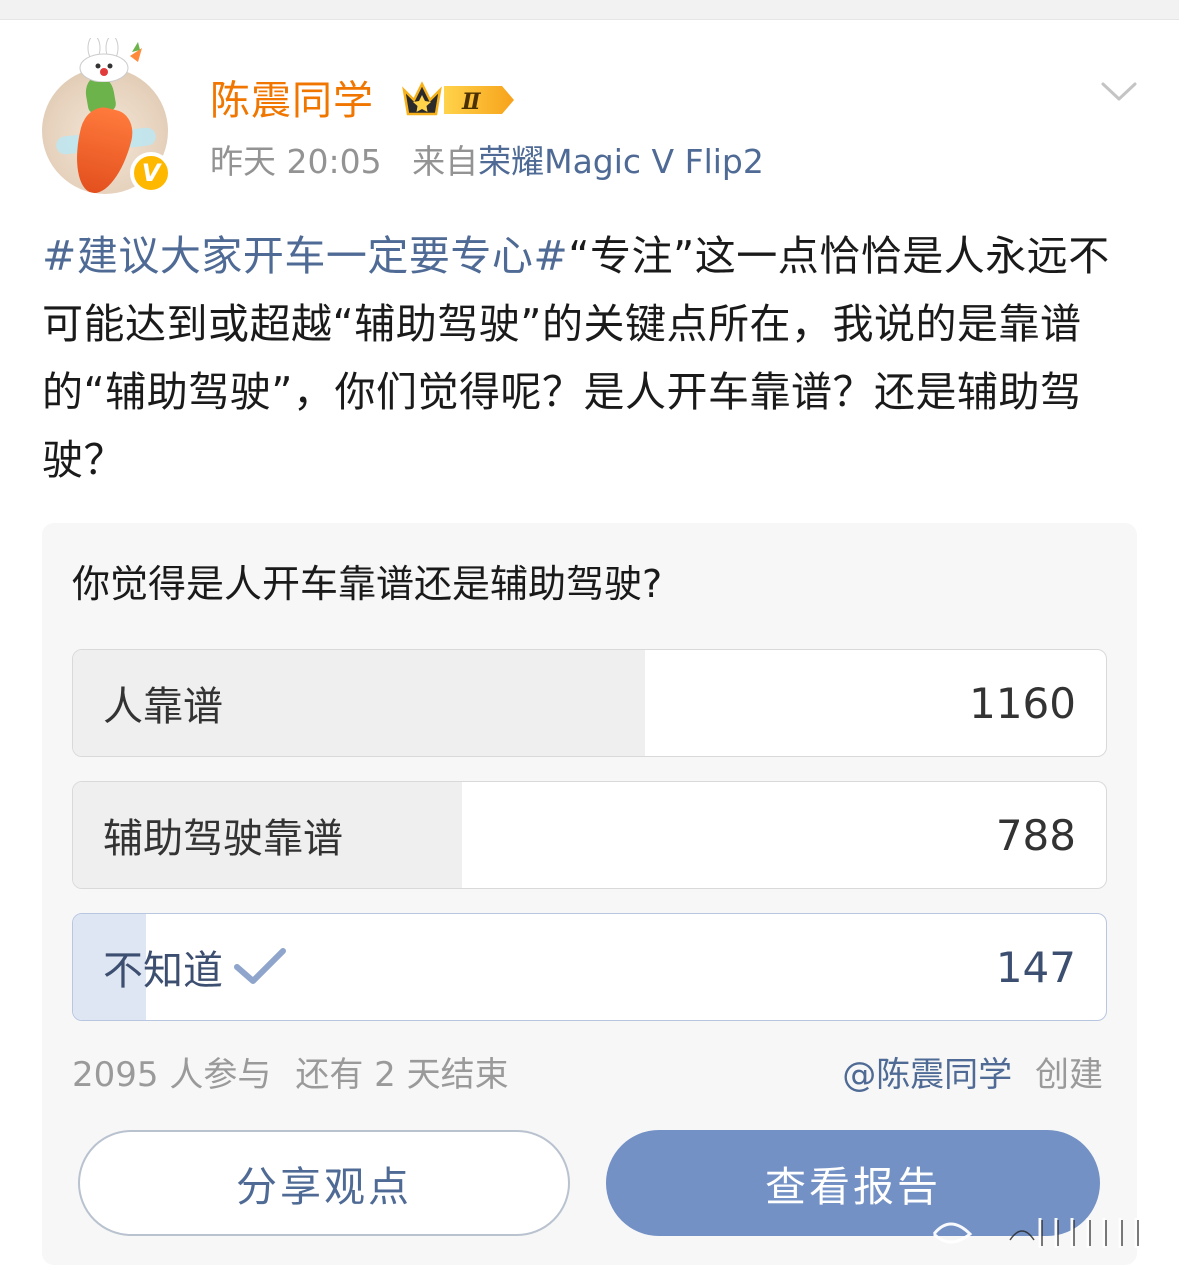 This screenshot has height=1274, width=1179. I want to click on poll-option-count: 1160, so click(1022, 703).